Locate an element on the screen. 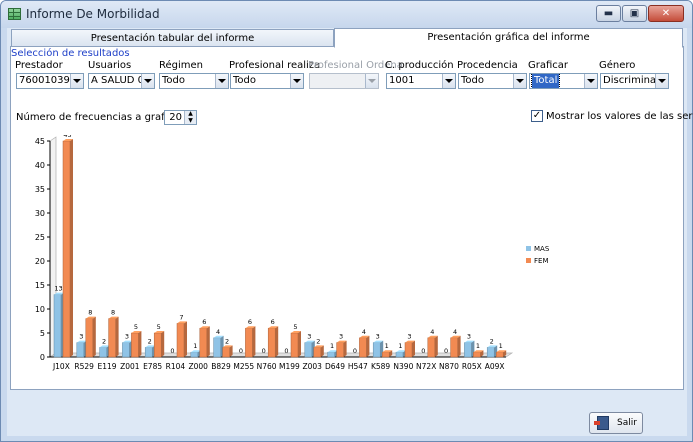 The width and height of the screenshot is (693, 442). y-tick-label: 10 is located at coordinates (40, 309).